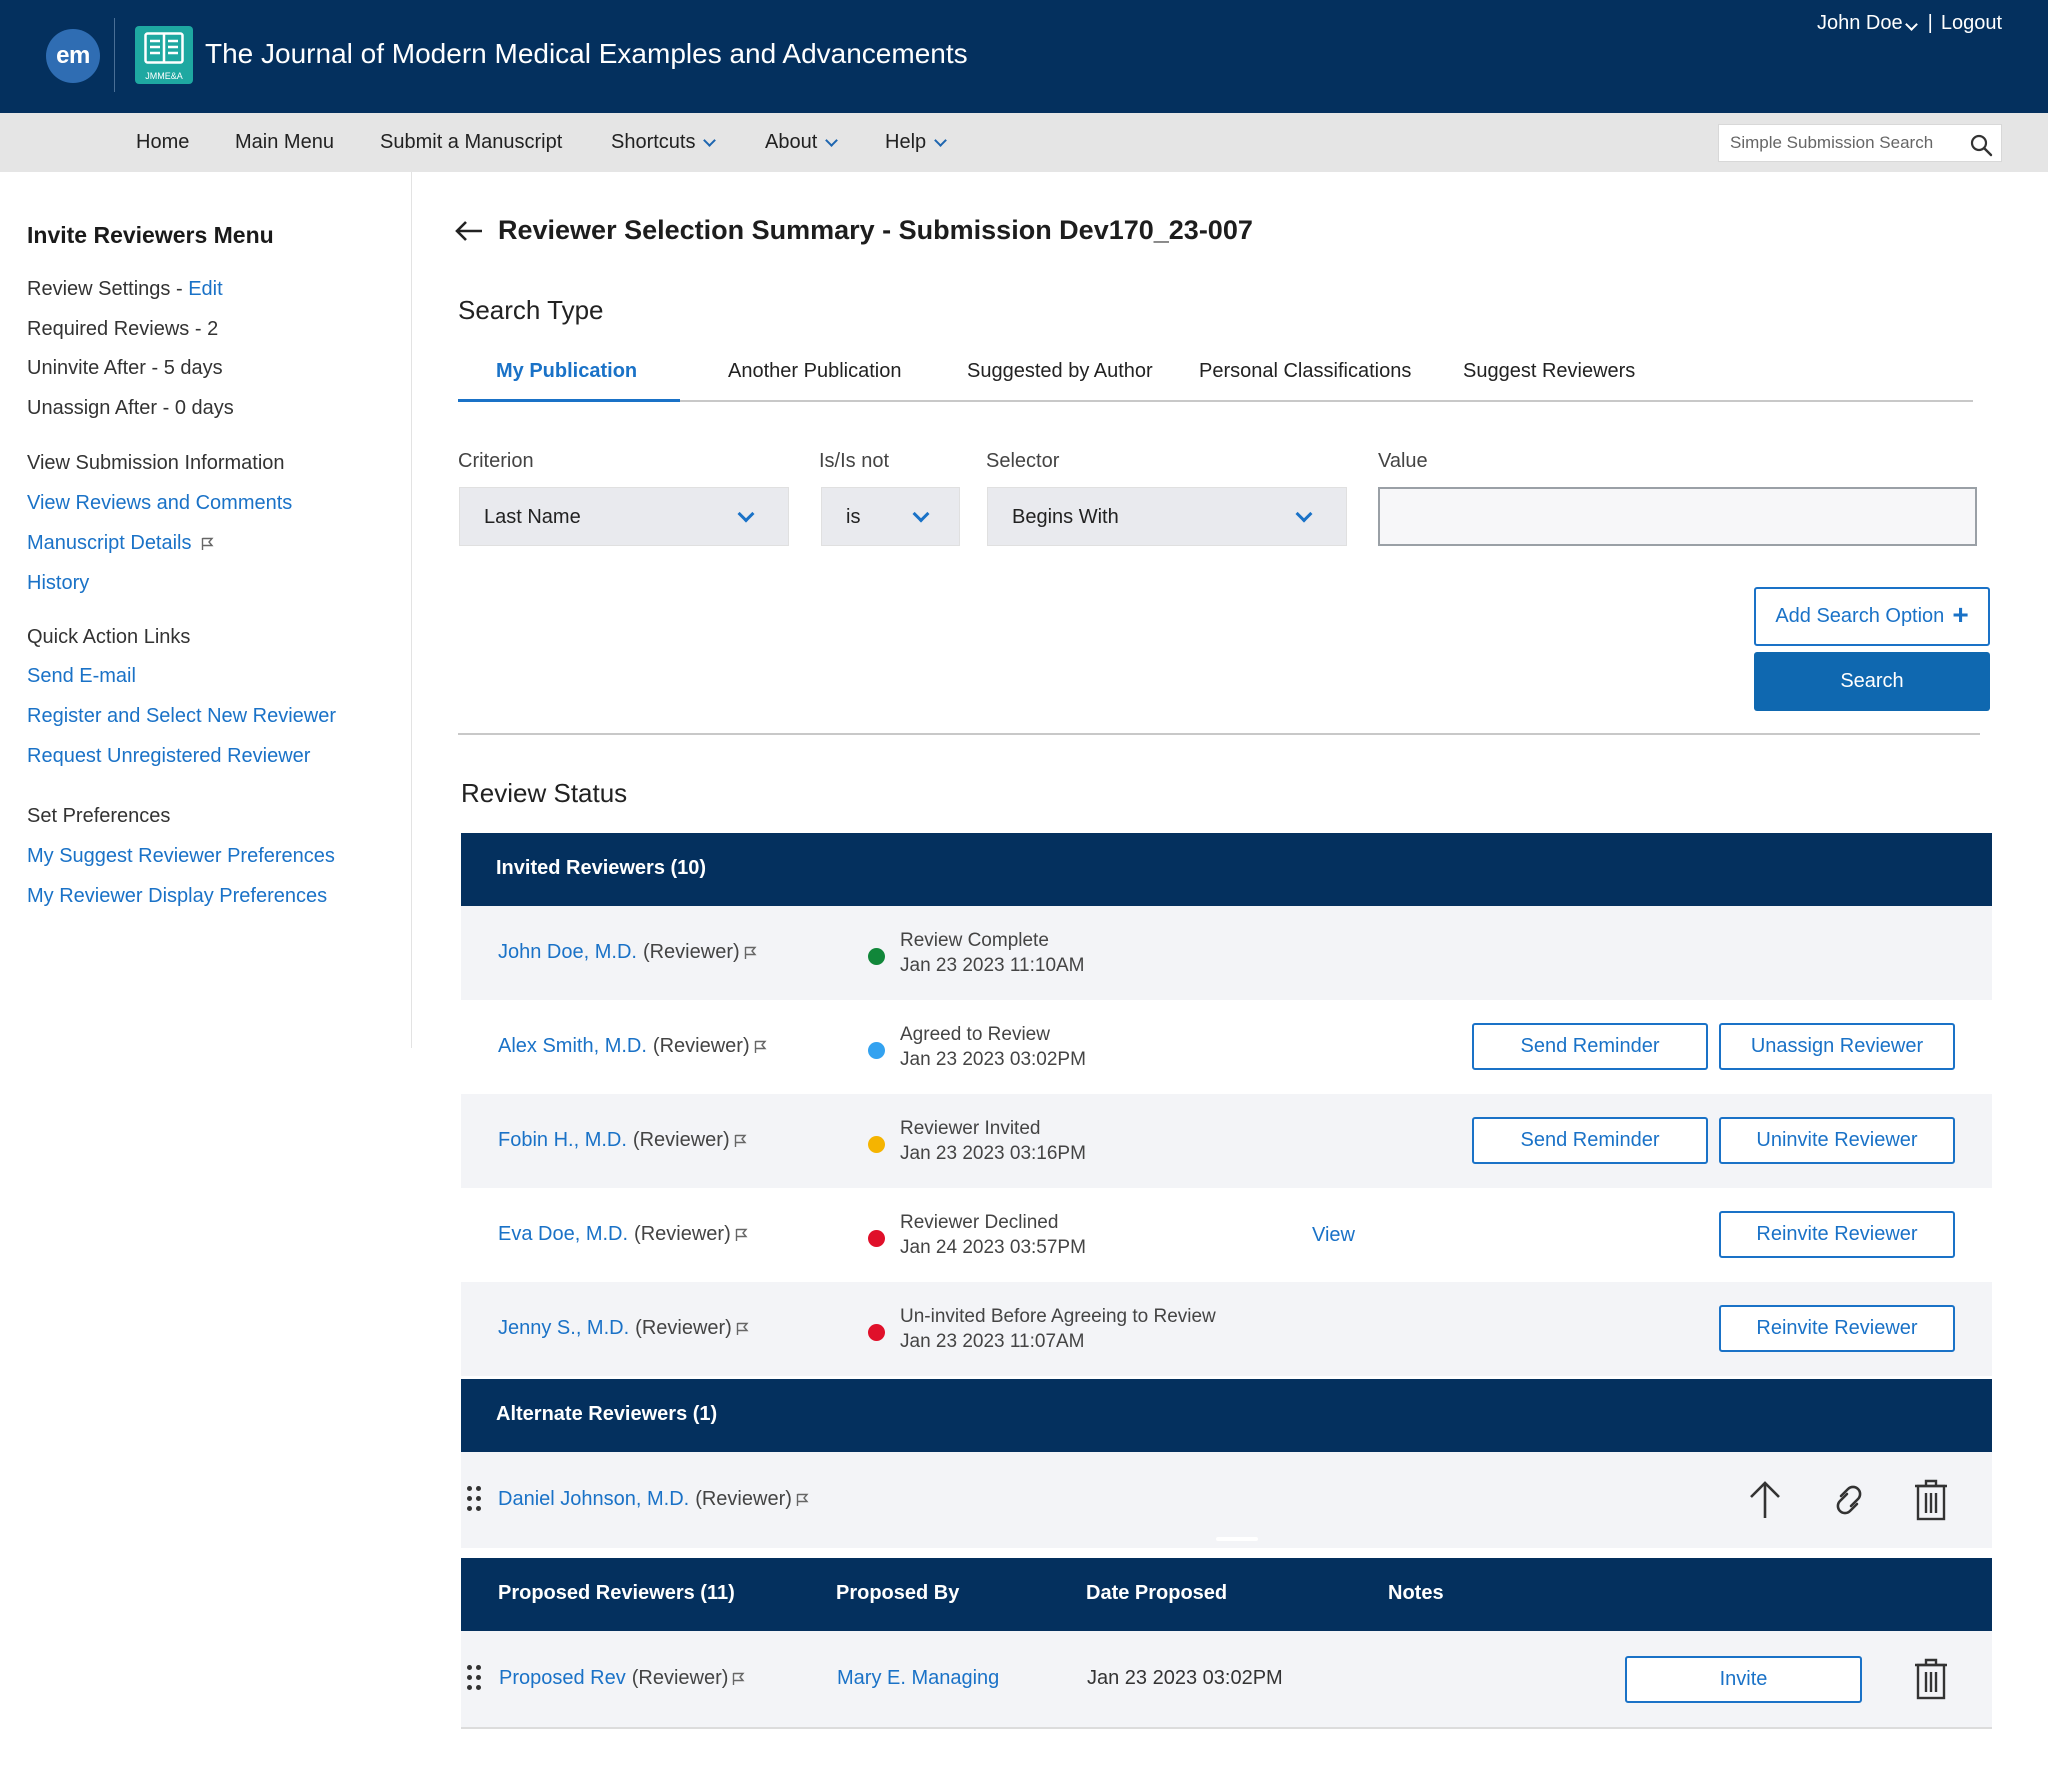  What do you see at coordinates (593, 1499) in the screenshot?
I see `reviewer-name-link: Daniel Johnson, M.D.` at bounding box center [593, 1499].